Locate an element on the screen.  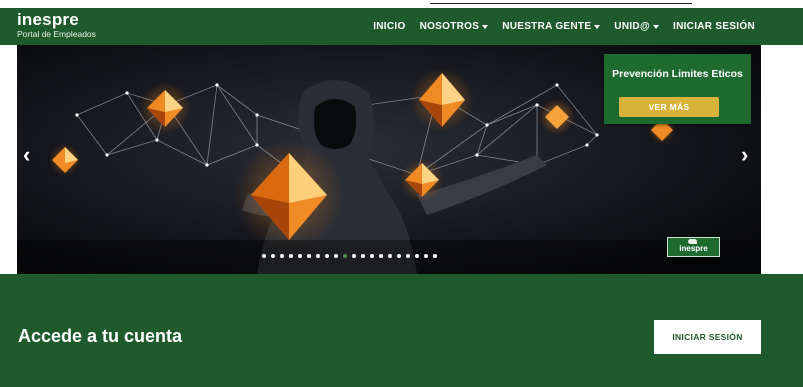
chevron-left-icon: ‹ is located at coordinates (26, 155).